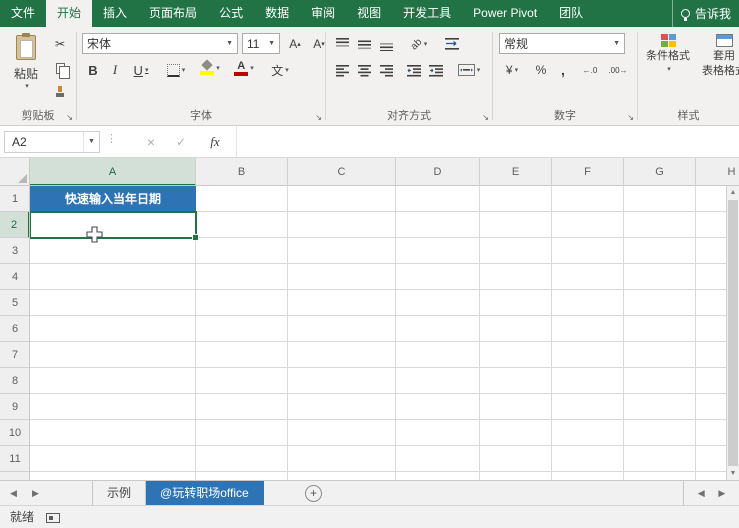 The height and width of the screenshot is (528, 739). What do you see at coordinates (630, 118) in the screenshot?
I see `number-dialog-launcher: ↘` at bounding box center [630, 118].